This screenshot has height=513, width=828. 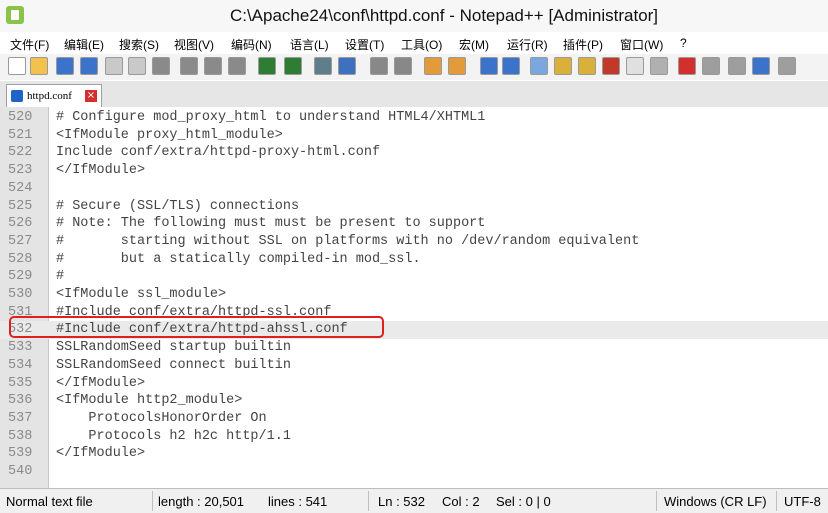 What do you see at coordinates (761, 66) in the screenshot?
I see `play-multi-icon` at bounding box center [761, 66].